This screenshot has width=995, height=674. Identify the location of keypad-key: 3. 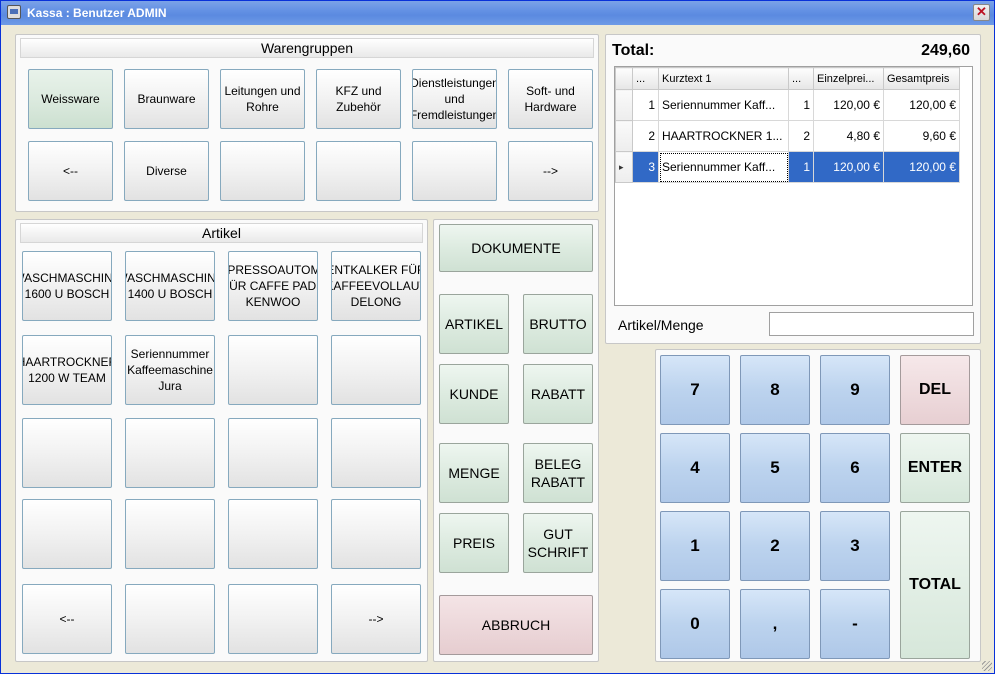
(855, 546).